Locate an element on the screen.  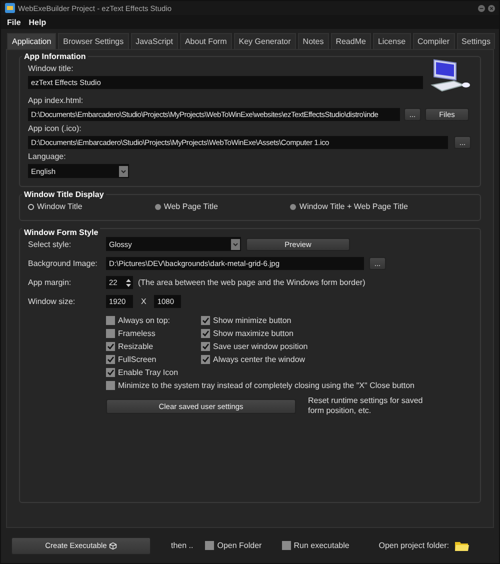
tab: JavaScript is located at coordinates (154, 41).